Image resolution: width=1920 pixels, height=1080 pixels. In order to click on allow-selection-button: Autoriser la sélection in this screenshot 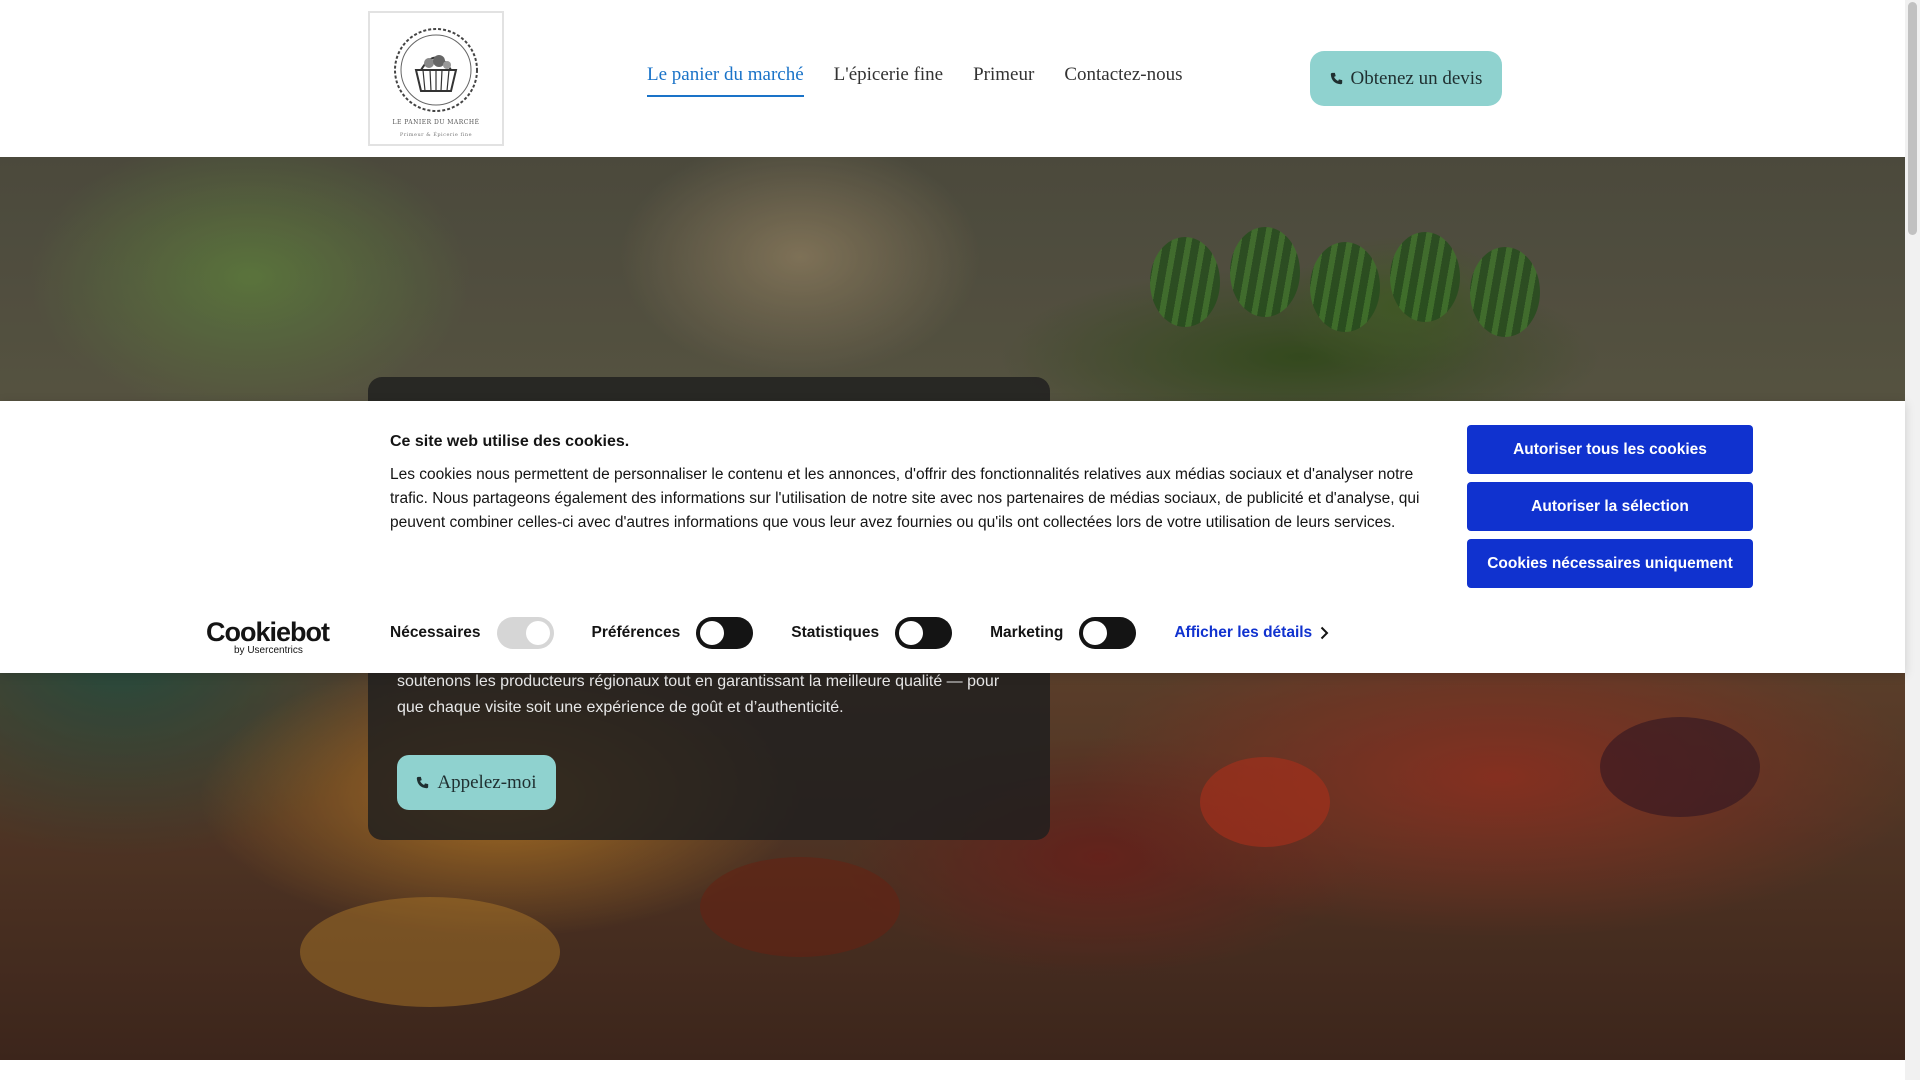, I will do `click(1610, 506)`.